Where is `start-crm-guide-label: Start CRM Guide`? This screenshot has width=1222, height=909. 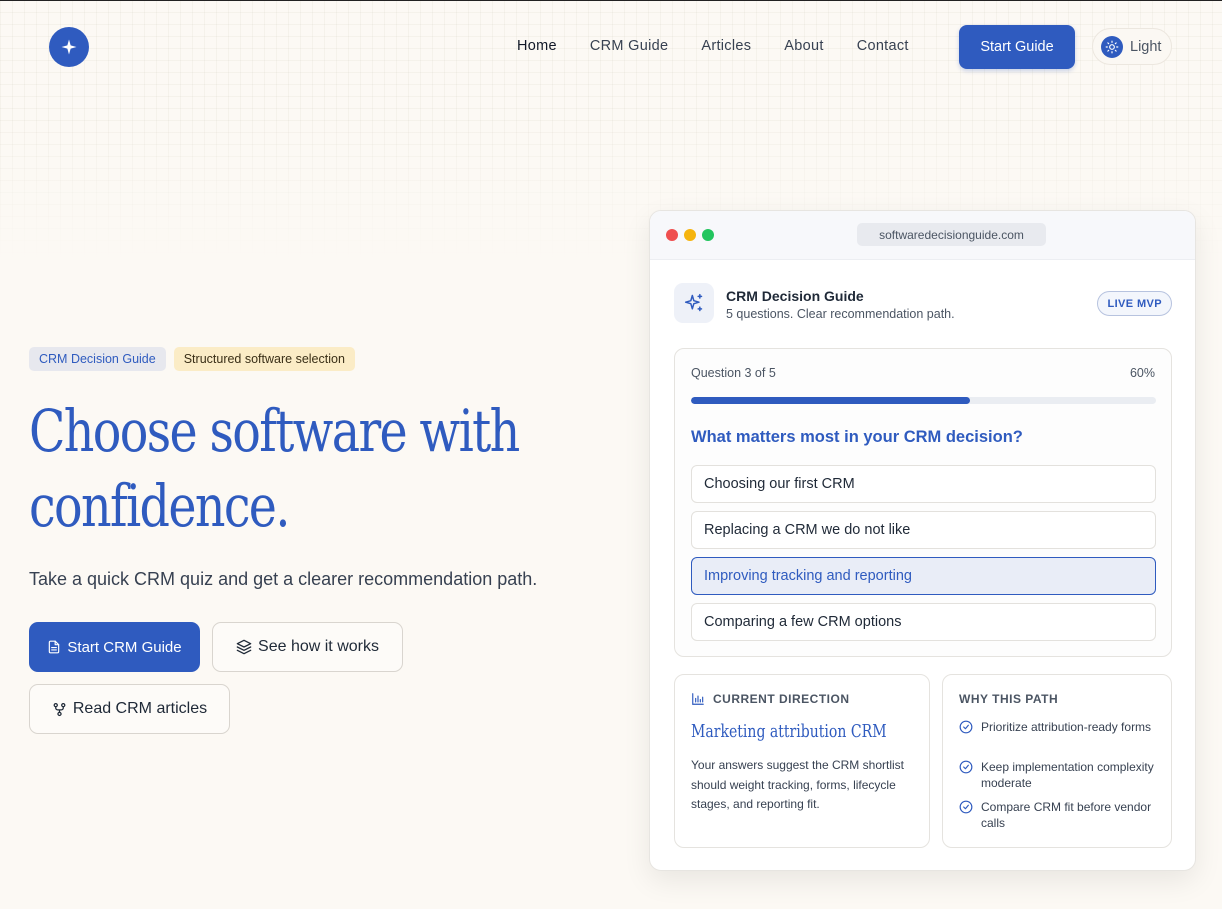 start-crm-guide-label: Start CRM Guide is located at coordinates (124, 647).